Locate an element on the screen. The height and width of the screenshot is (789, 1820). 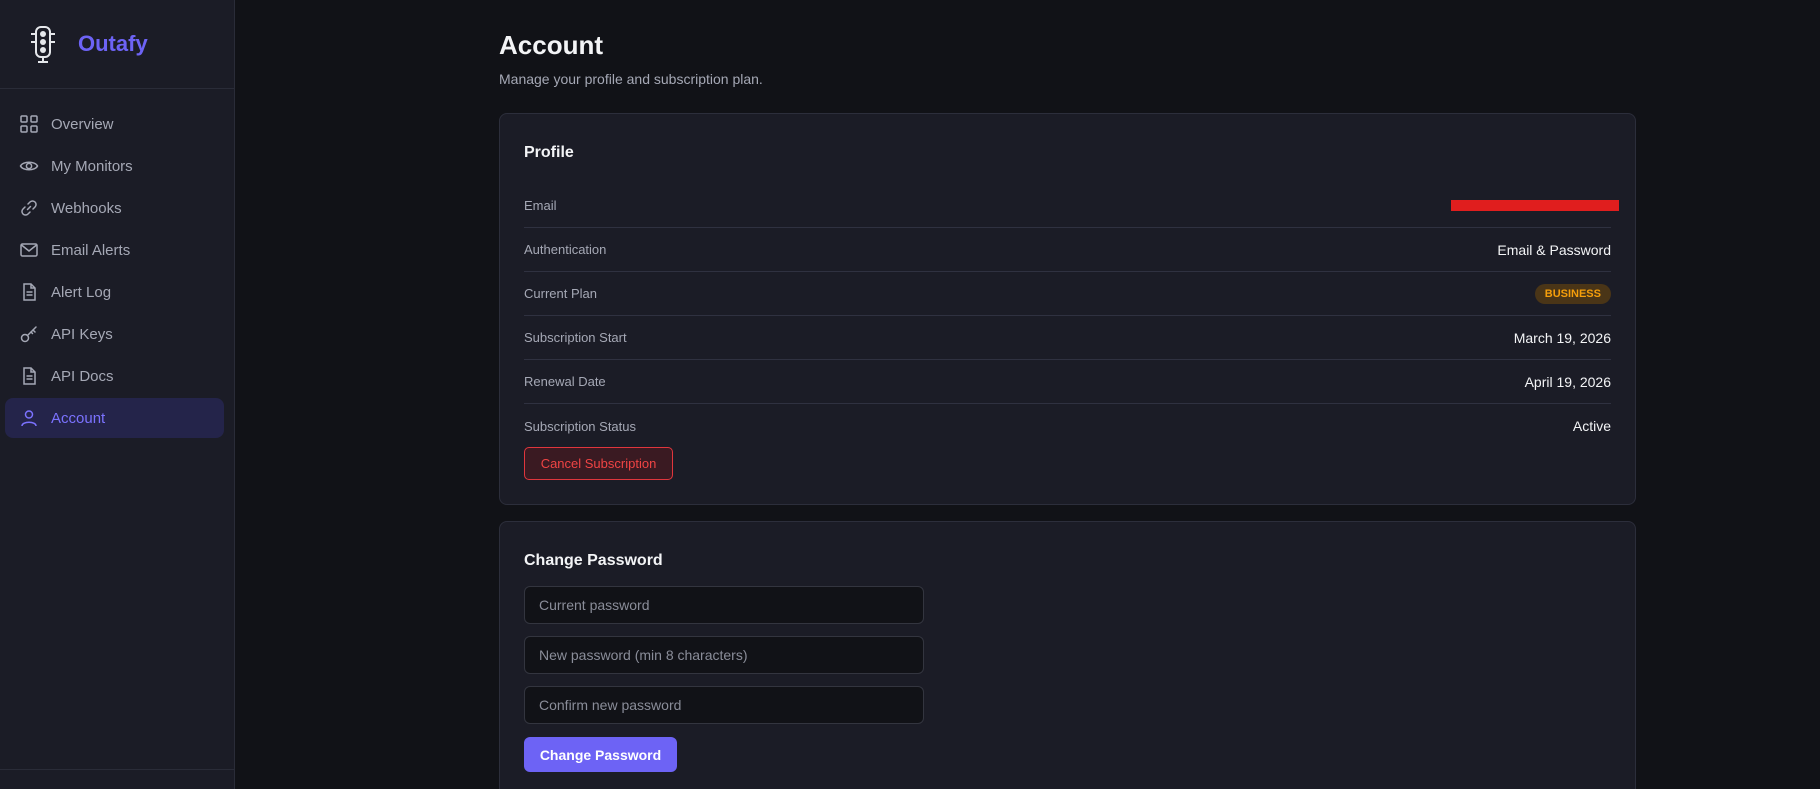
subscription-start-label: Subscription Start is located at coordinates (575, 337).